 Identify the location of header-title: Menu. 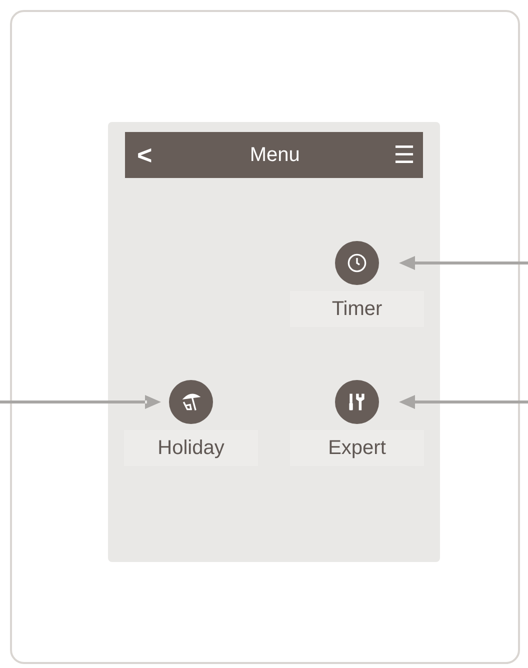
(275, 155).